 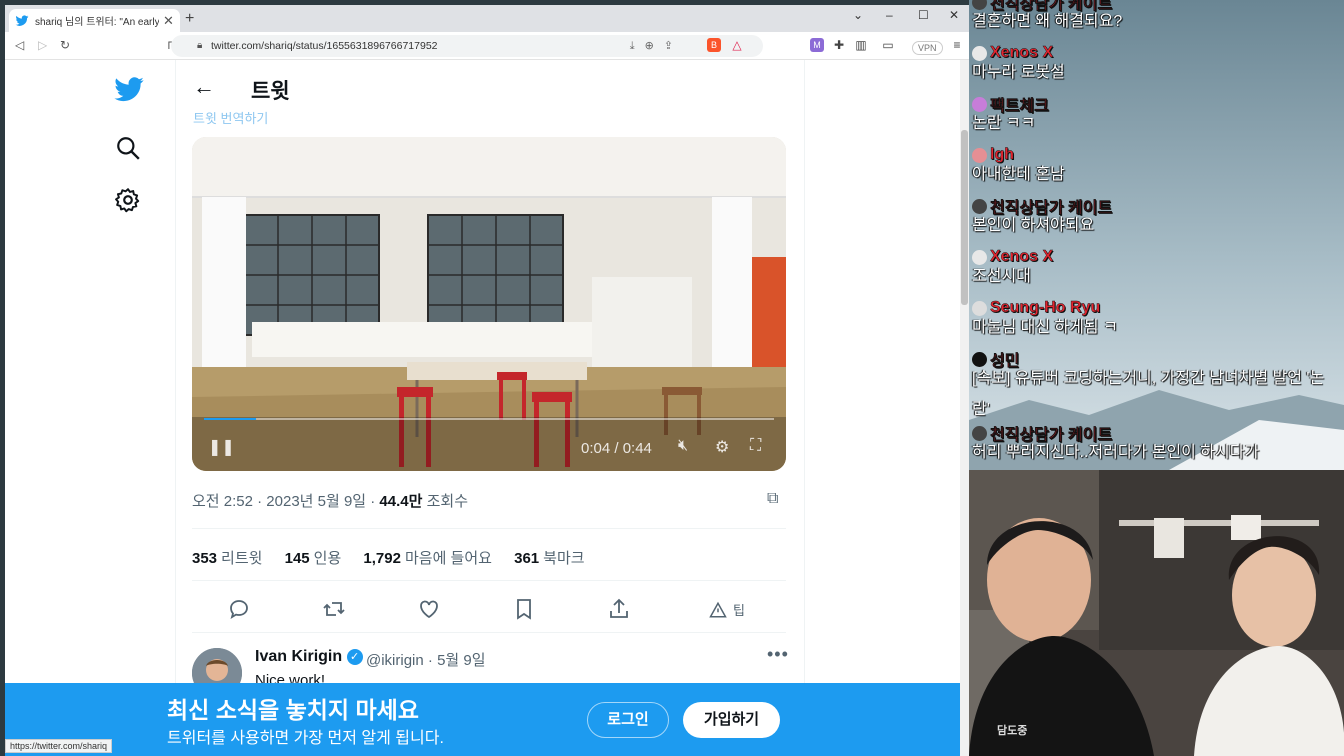 I want to click on like-heart-icon, so click(x=429, y=609).